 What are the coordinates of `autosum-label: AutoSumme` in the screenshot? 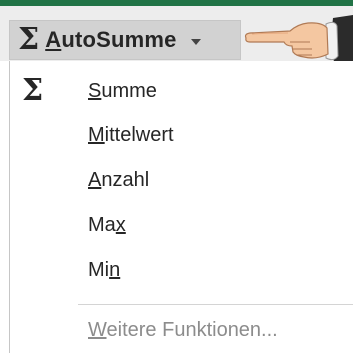 It's located at (111, 39).